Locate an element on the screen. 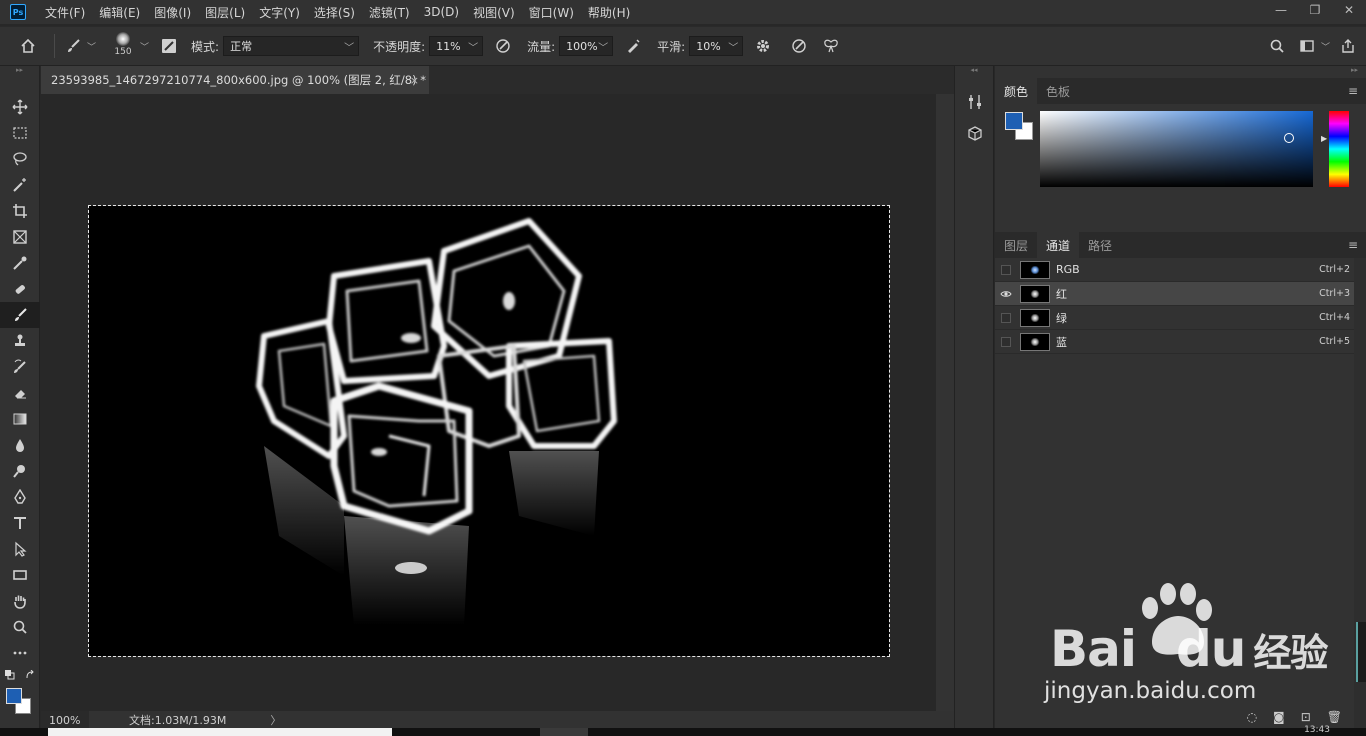  pressure-size-icon is located at coordinates (799, 46).